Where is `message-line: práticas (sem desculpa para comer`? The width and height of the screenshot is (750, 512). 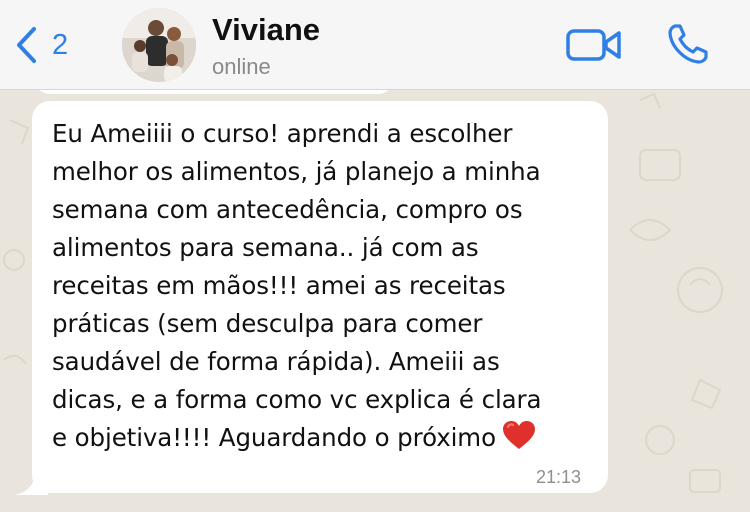
message-line: práticas (sem desculpa para comer is located at coordinates (267, 323).